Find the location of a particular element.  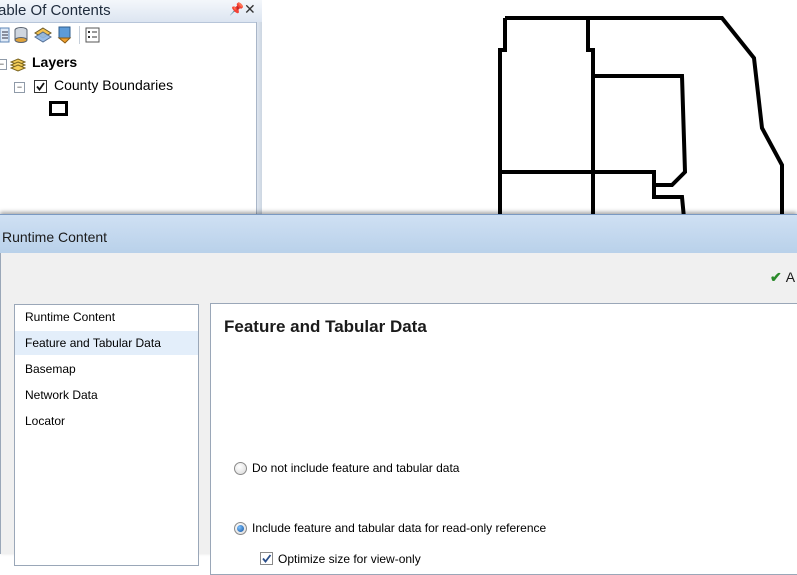

nav-item-runtime-content: Runtime Content is located at coordinates (106, 317).